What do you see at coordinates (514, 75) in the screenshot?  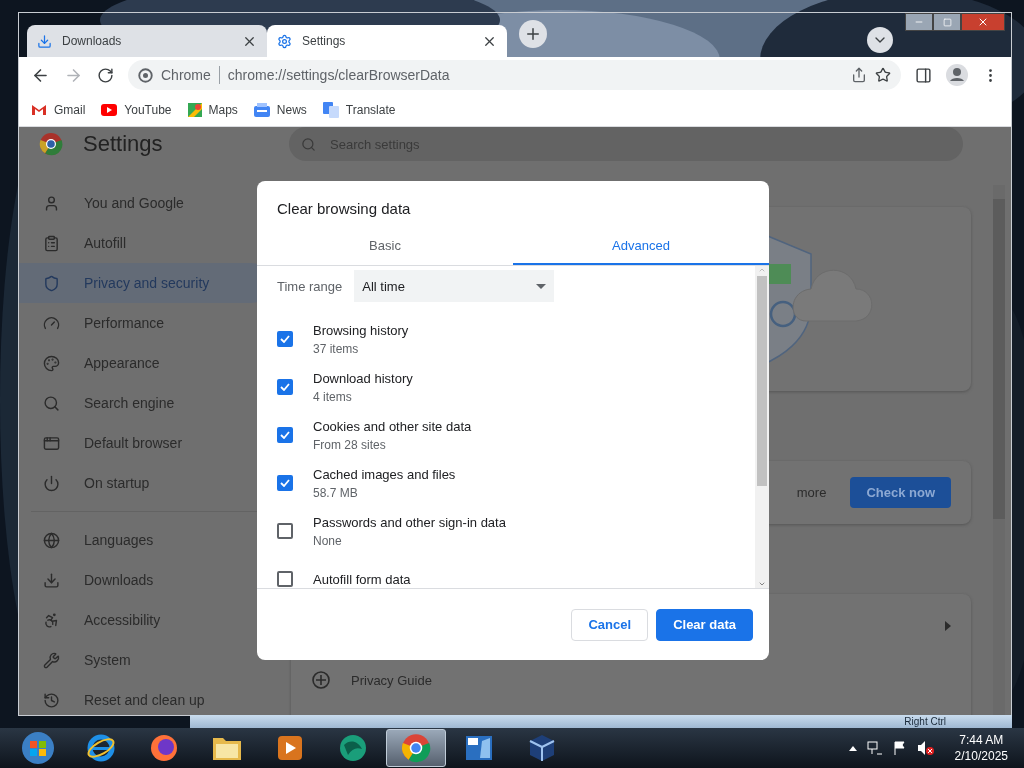 I see `address-bar: Chrome chrome://settings/clearBrowserData` at bounding box center [514, 75].